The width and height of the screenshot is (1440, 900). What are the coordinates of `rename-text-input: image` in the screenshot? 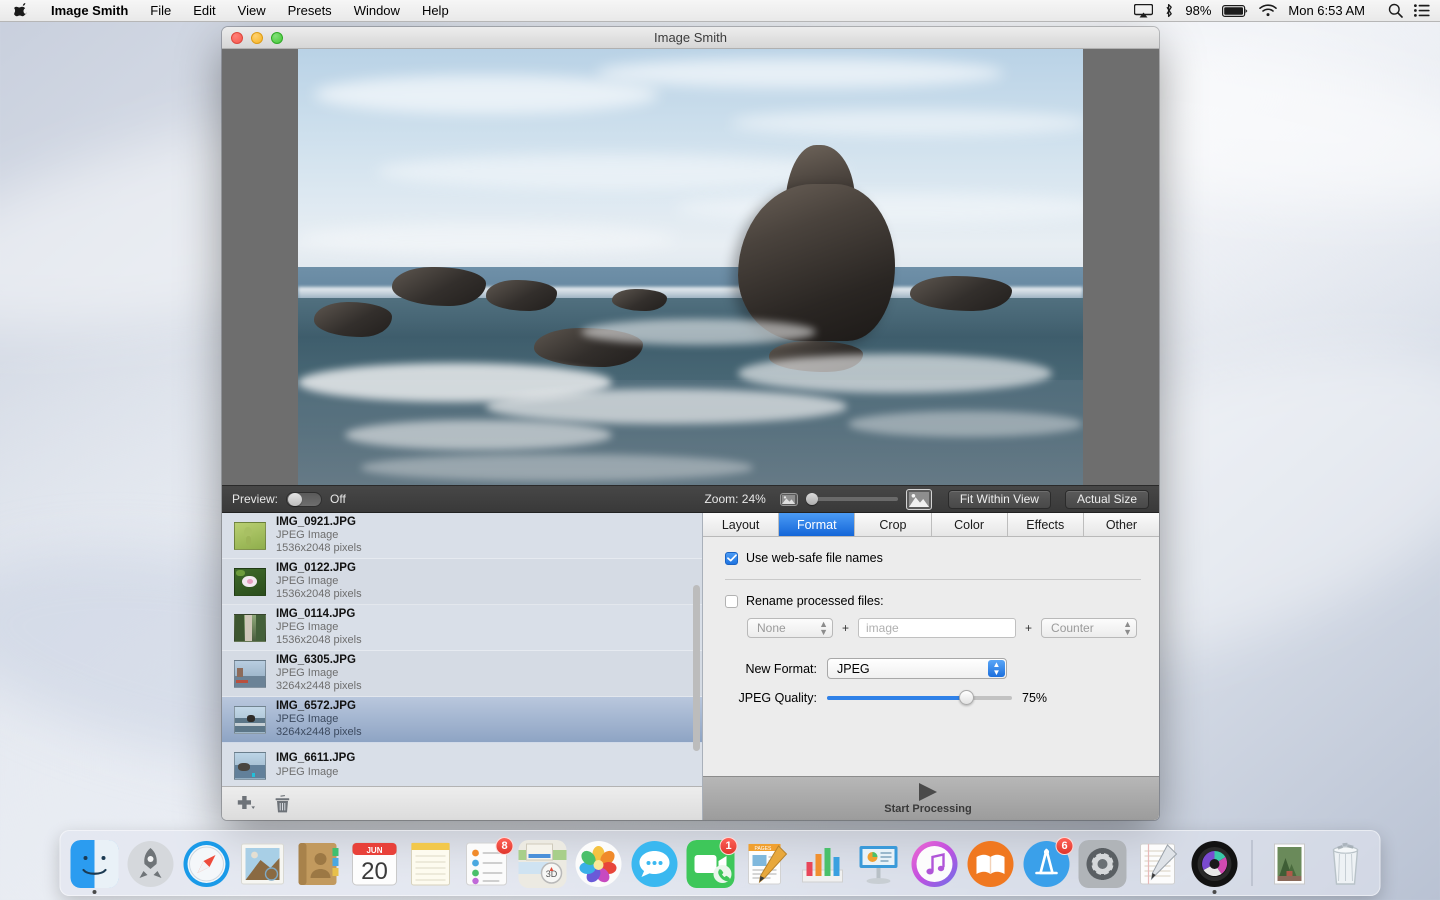 It's located at (937, 628).